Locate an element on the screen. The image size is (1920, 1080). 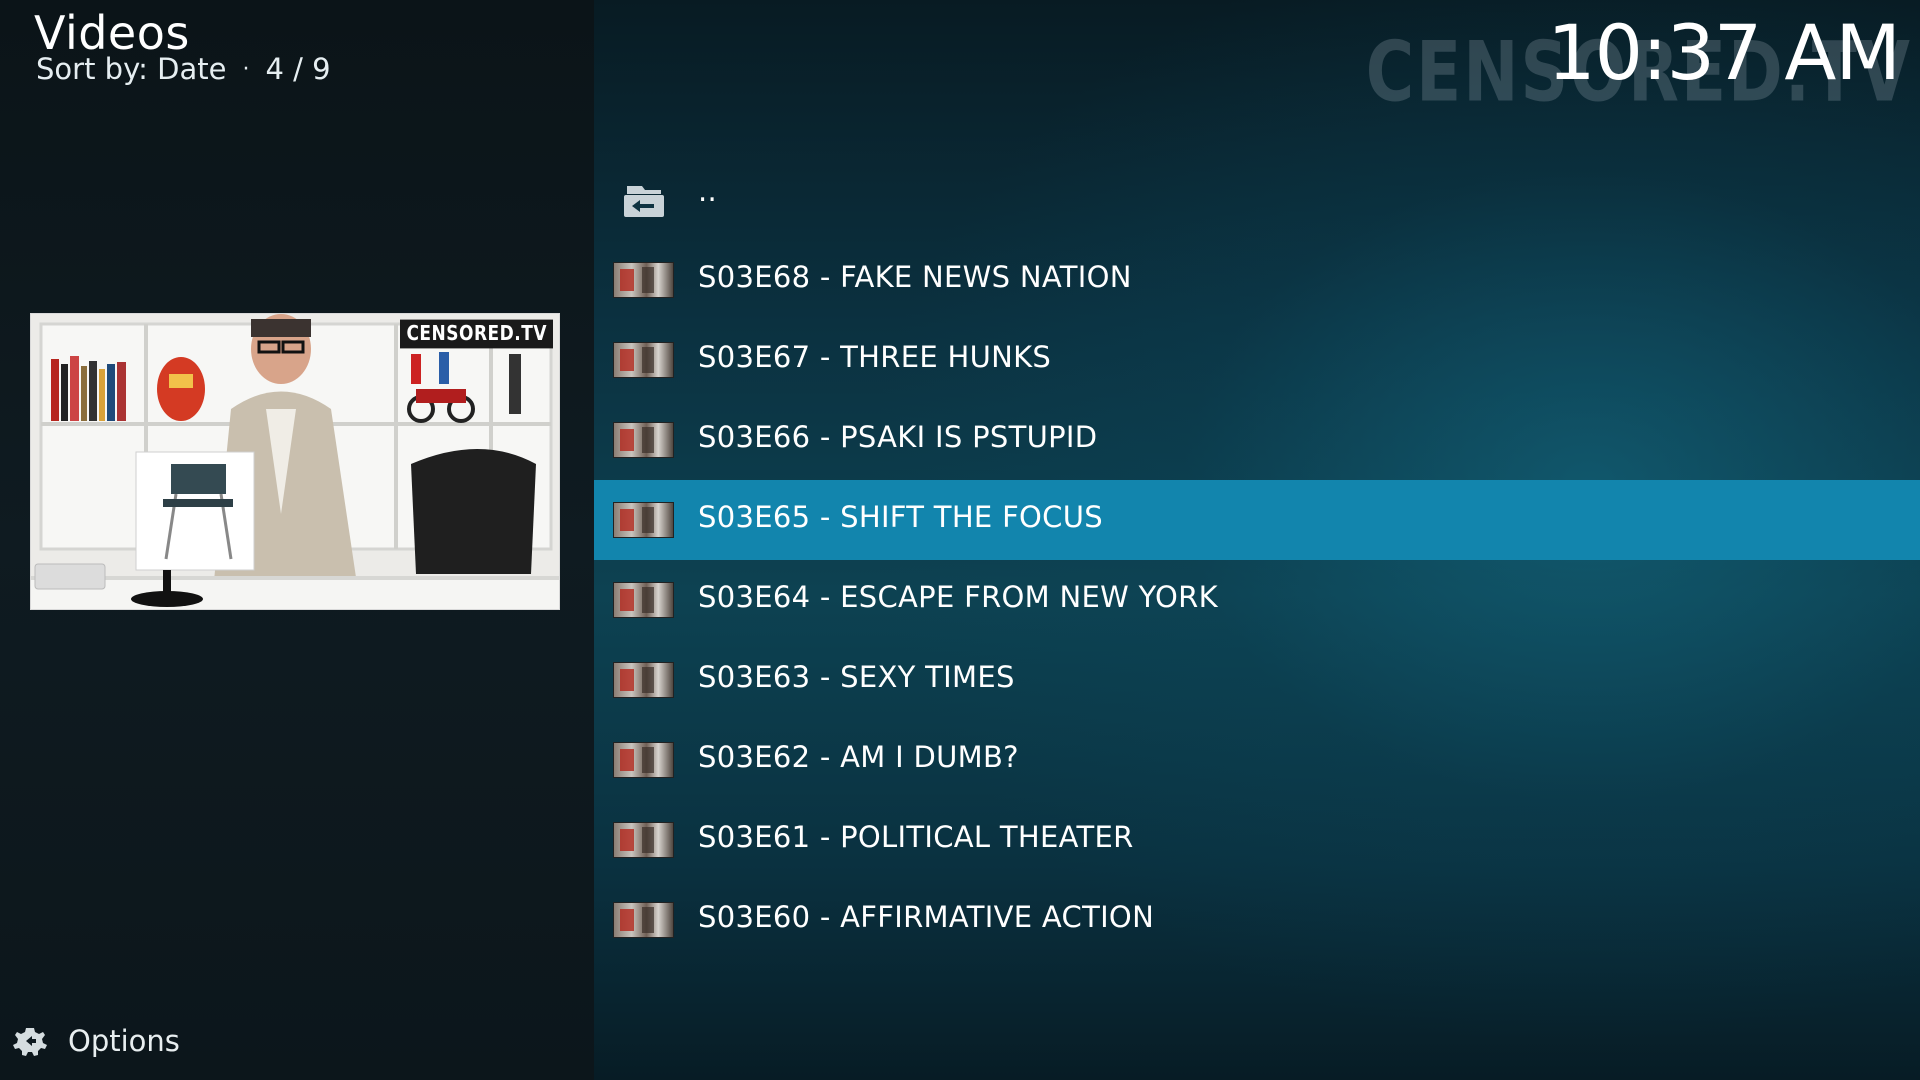
list-item: S03E66 - PSAKI IS PSTUPID is located at coordinates (1257, 440).